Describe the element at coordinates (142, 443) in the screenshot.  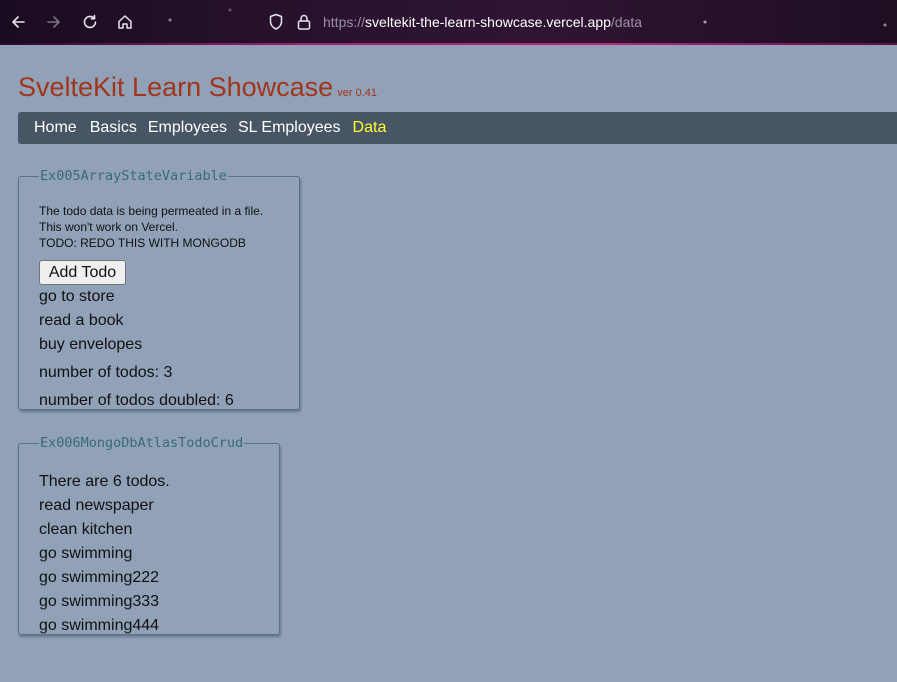
I see `ex006-legend: Ex006MongoDbAtlasTodoCrud` at that location.